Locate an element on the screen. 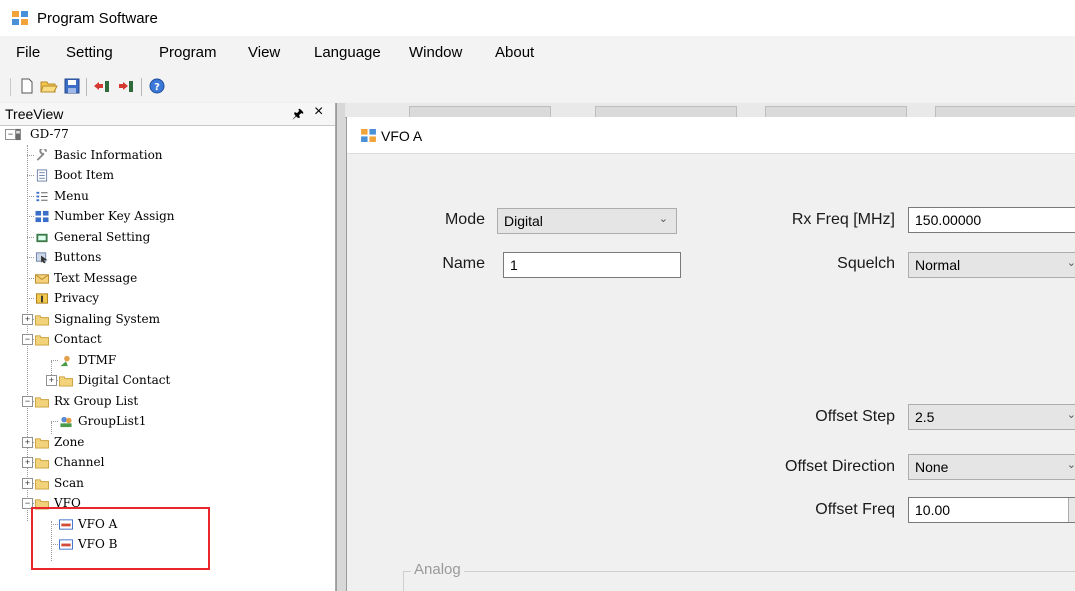 The height and width of the screenshot is (591, 1075). person-icon is located at coordinates (65, 360).